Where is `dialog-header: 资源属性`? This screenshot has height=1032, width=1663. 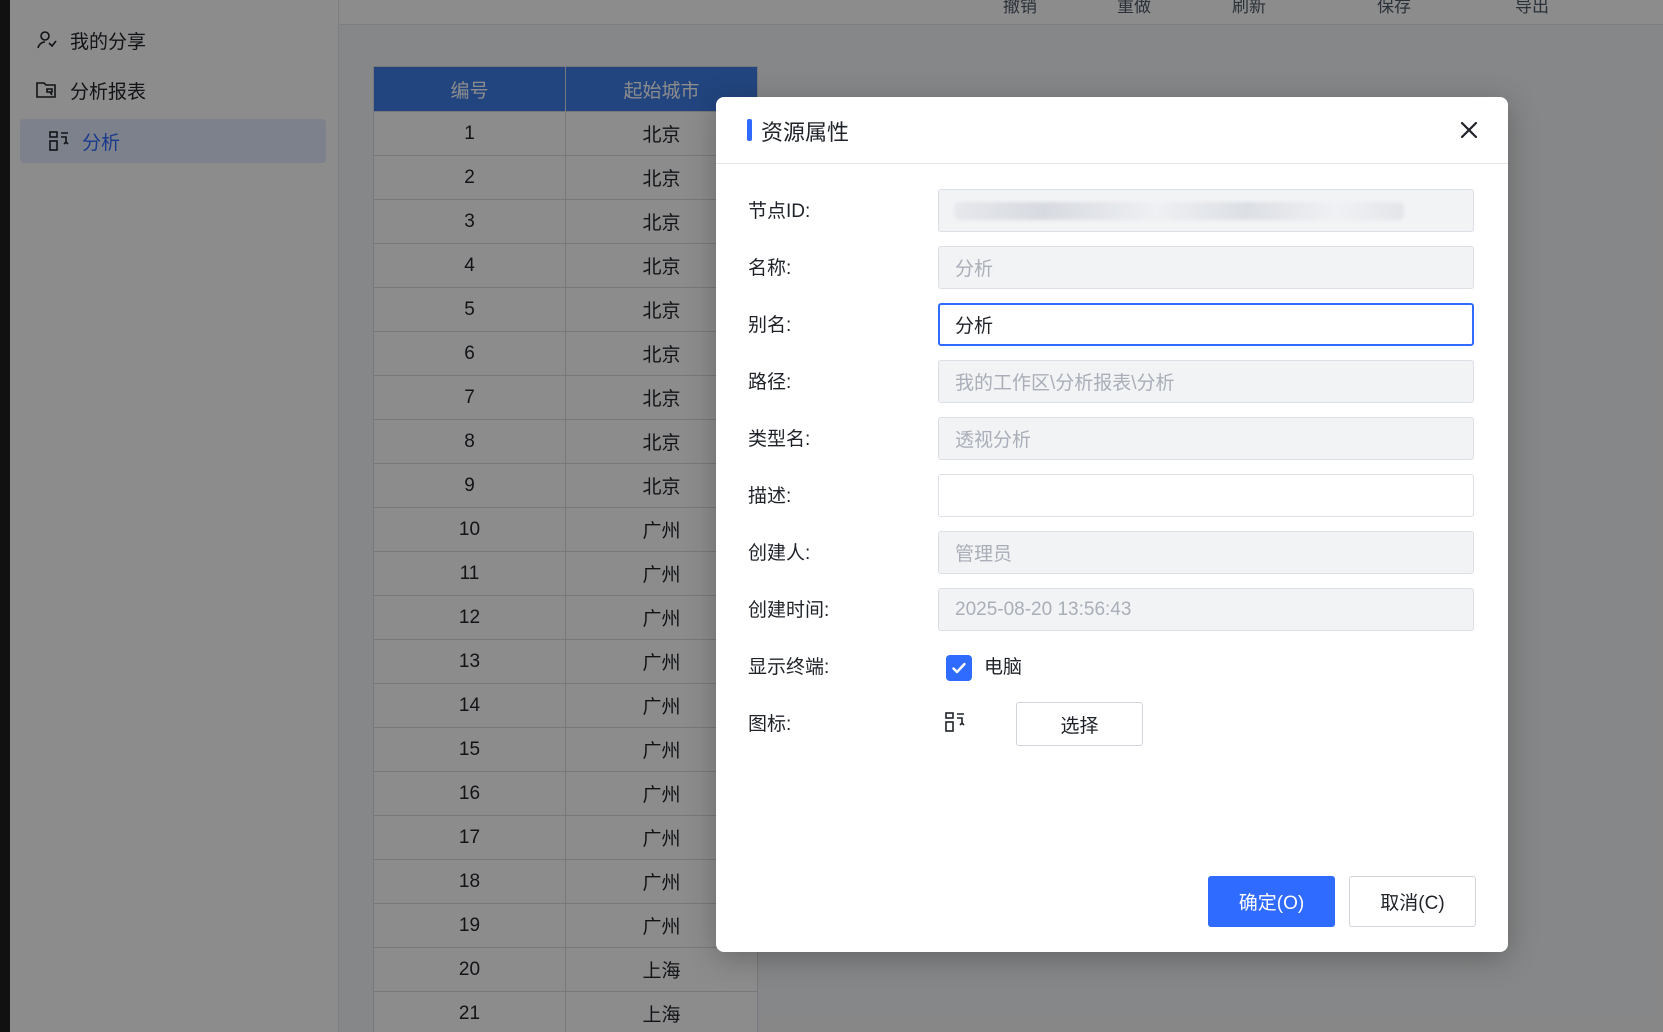
dialog-header: 资源属性 is located at coordinates (1112, 130).